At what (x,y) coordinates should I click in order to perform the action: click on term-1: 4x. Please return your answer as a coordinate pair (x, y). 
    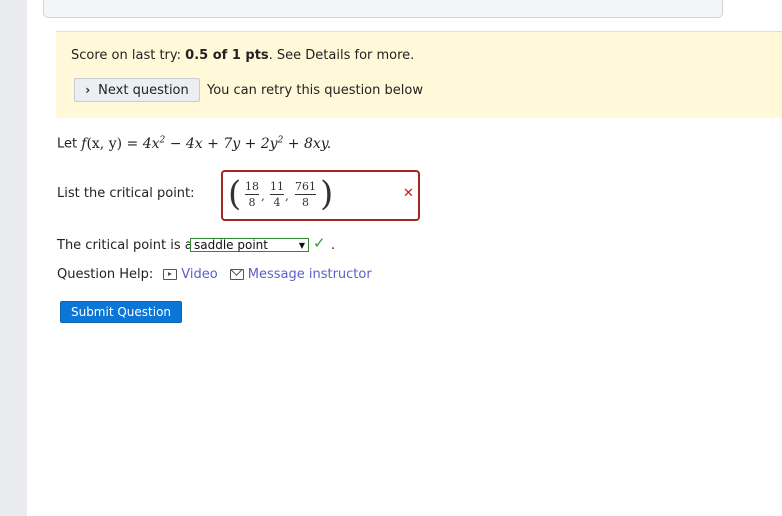
    Looking at the image, I should click on (151, 143).